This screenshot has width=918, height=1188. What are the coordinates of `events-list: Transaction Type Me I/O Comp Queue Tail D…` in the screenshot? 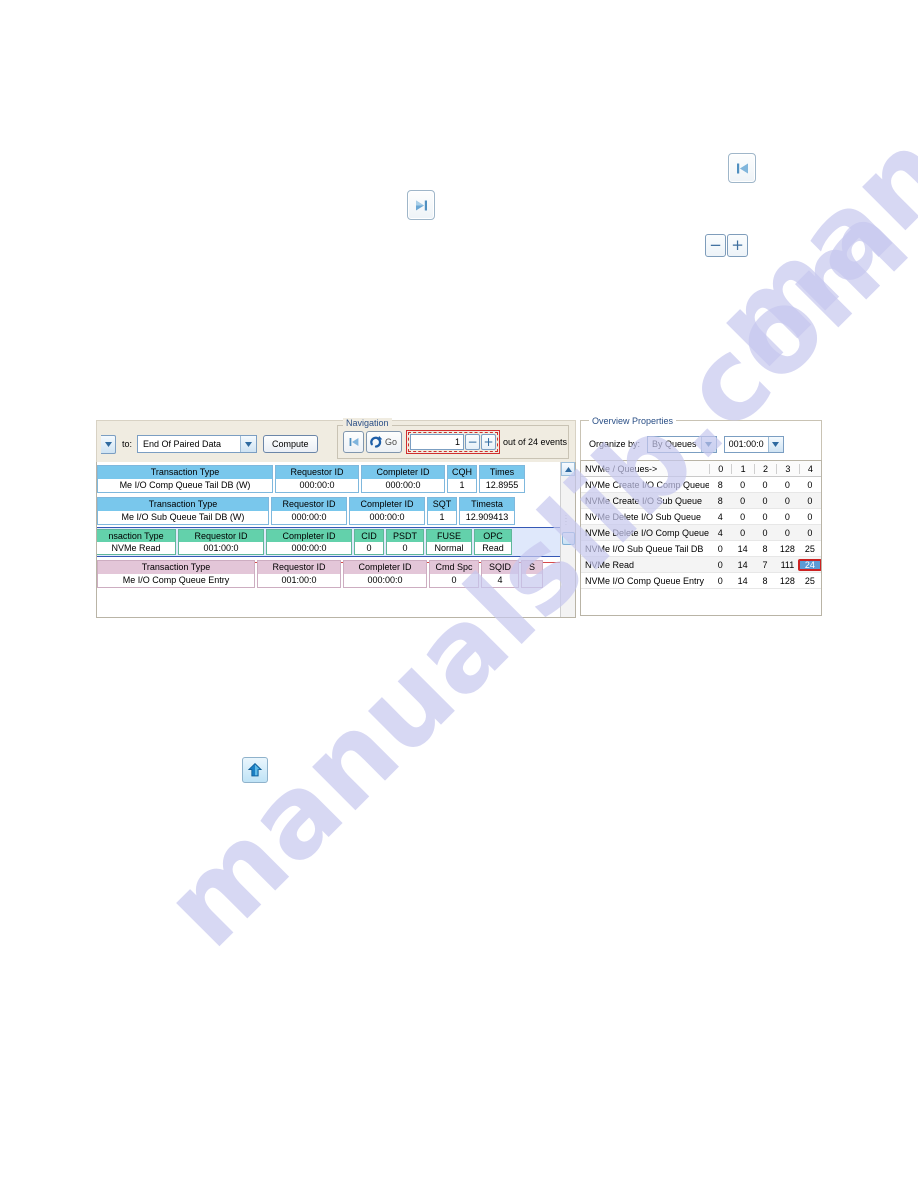 It's located at (336, 540).